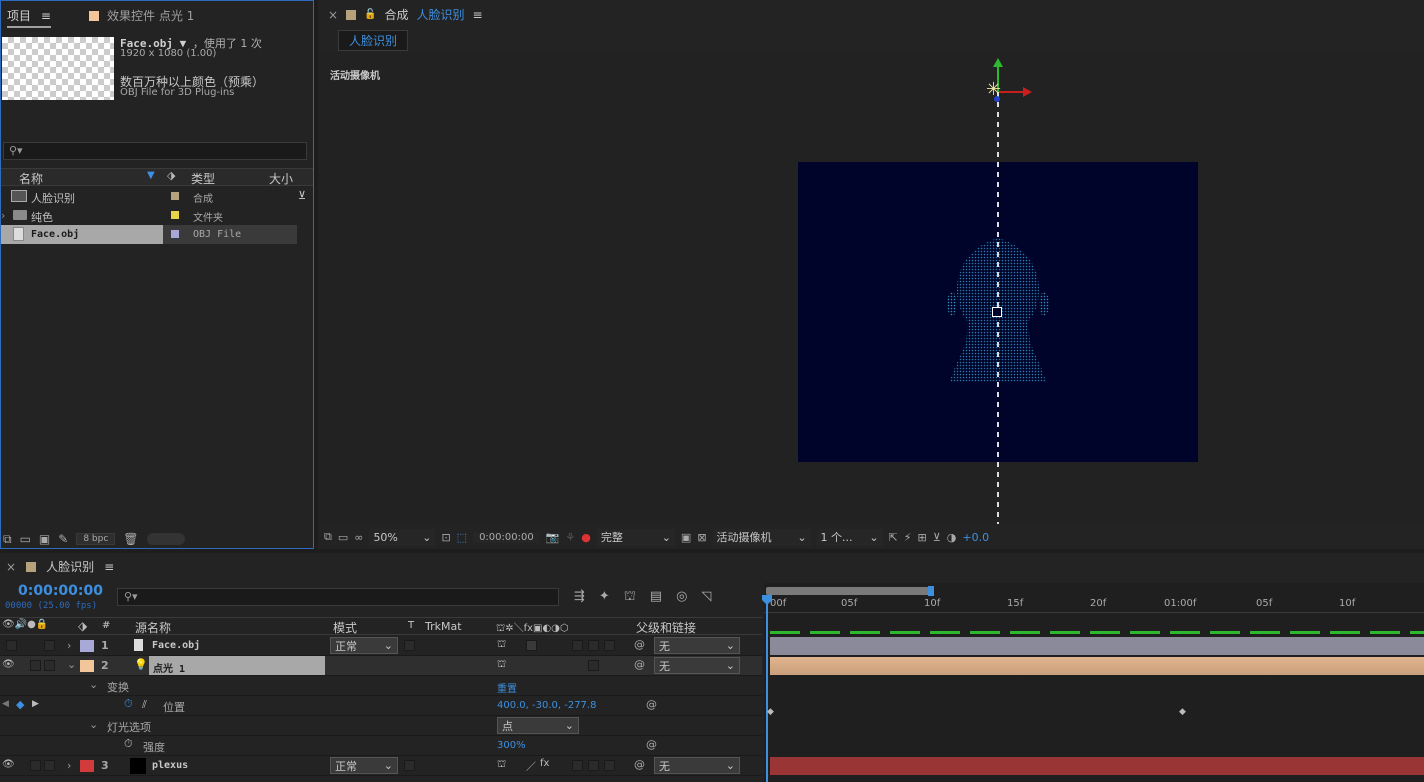  What do you see at coordinates (381, 666) in the screenshot?
I see `layer-row-selected: 👁 ⌄ 2 💡 点光 1 ⛫ @ 无 ⌄` at bounding box center [381, 666].